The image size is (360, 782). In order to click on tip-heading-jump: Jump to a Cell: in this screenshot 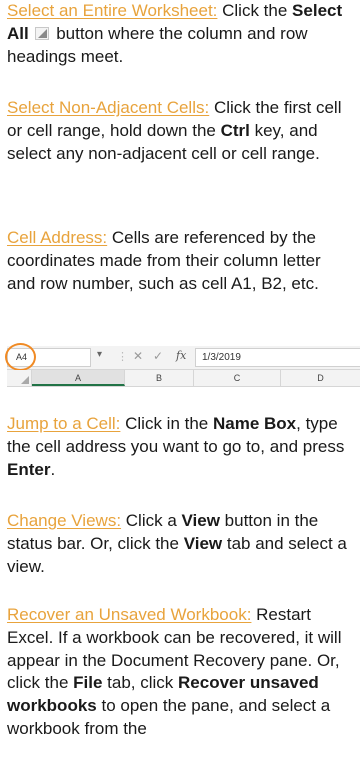, I will do `click(63, 423)`.